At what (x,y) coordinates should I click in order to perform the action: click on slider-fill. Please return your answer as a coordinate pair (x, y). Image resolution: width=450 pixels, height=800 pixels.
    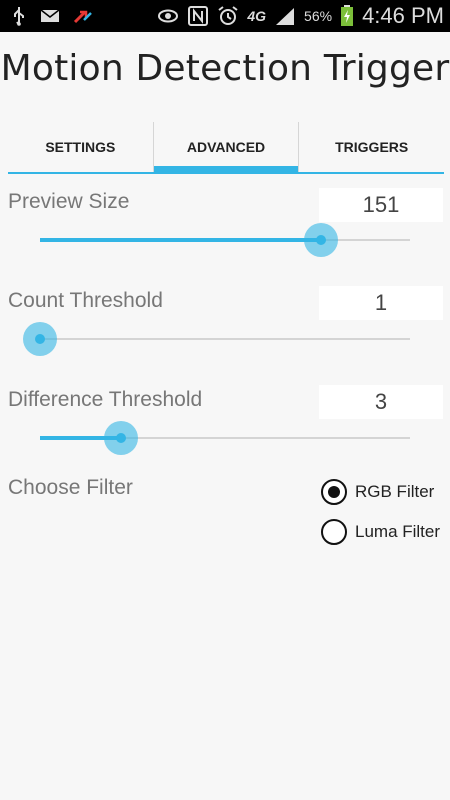
    Looking at the image, I should click on (181, 240).